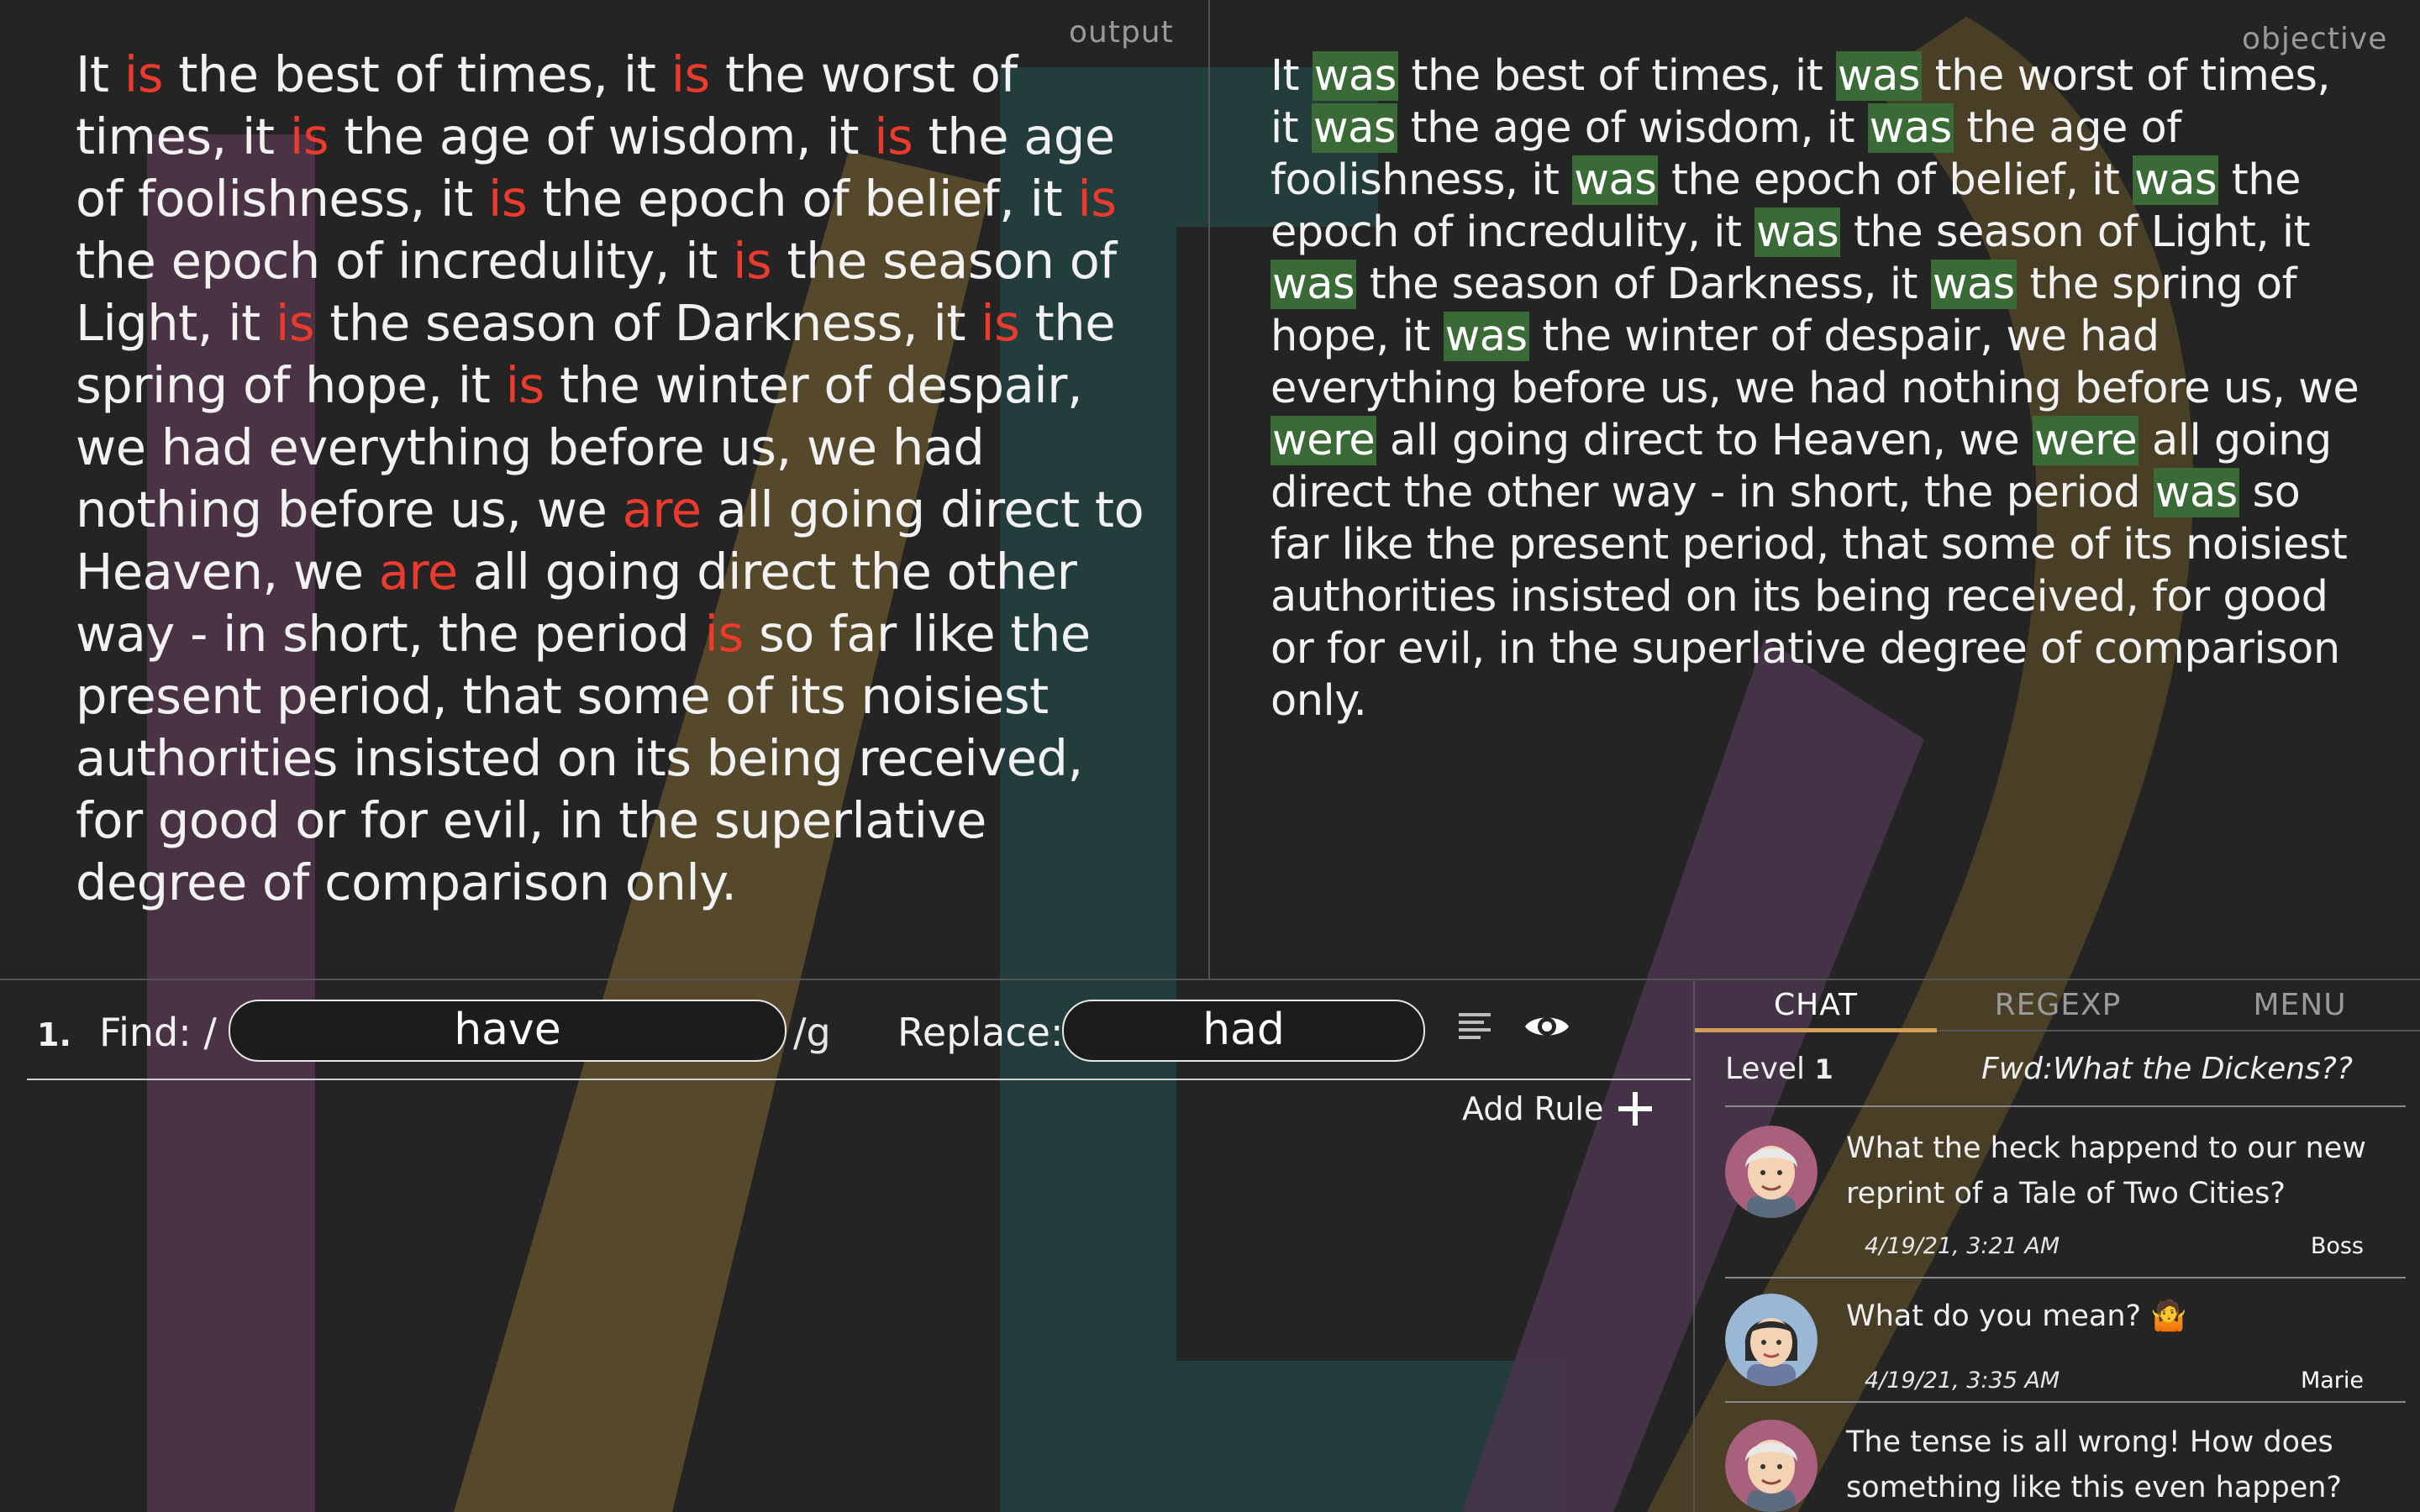 Image resolution: width=2420 pixels, height=1512 pixels. I want to click on avatar-marie, so click(1771, 1340).